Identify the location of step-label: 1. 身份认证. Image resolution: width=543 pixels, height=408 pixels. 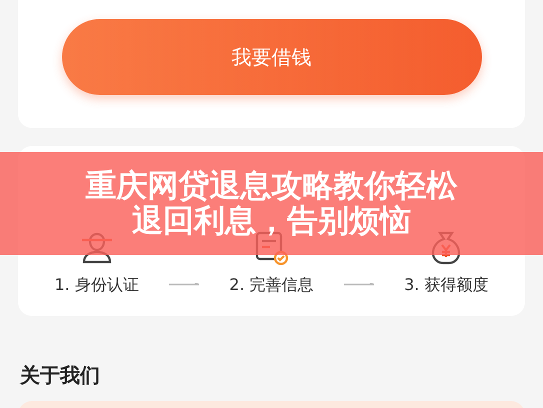
(96, 285).